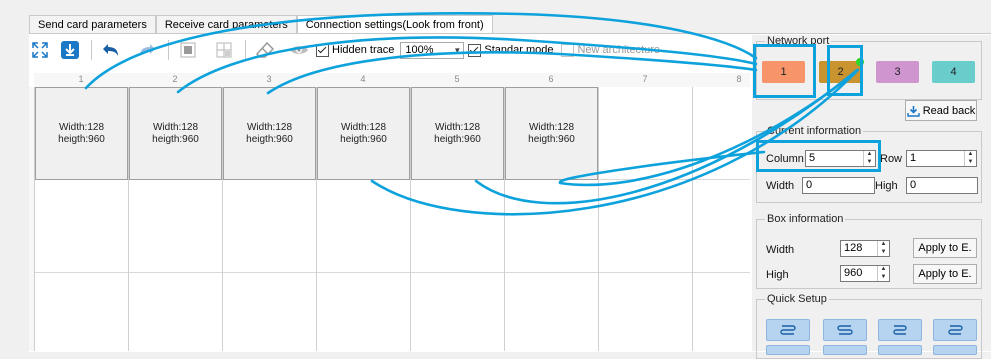 This screenshot has width=991, height=359. What do you see at coordinates (188, 50) in the screenshot?
I see `select-box-icon` at bounding box center [188, 50].